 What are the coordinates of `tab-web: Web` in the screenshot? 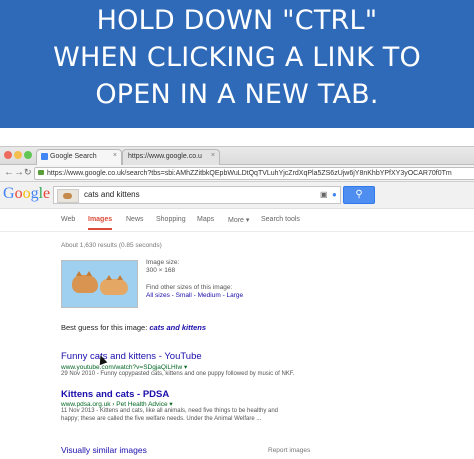 It's located at (68, 219).